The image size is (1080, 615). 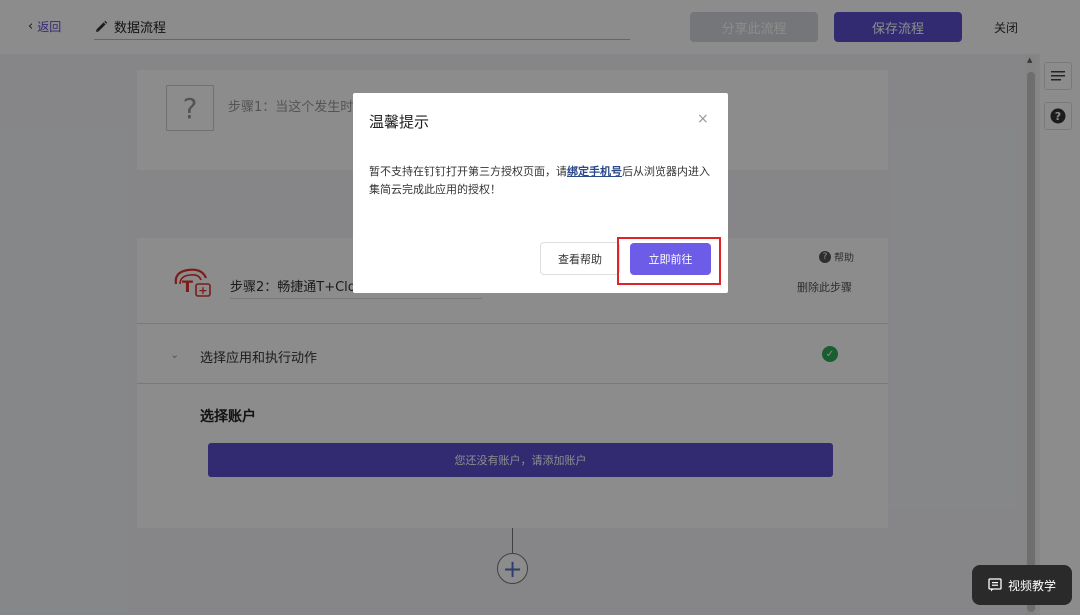 I want to click on video-tutorial-button: 视频教学, so click(x=1022, y=585).